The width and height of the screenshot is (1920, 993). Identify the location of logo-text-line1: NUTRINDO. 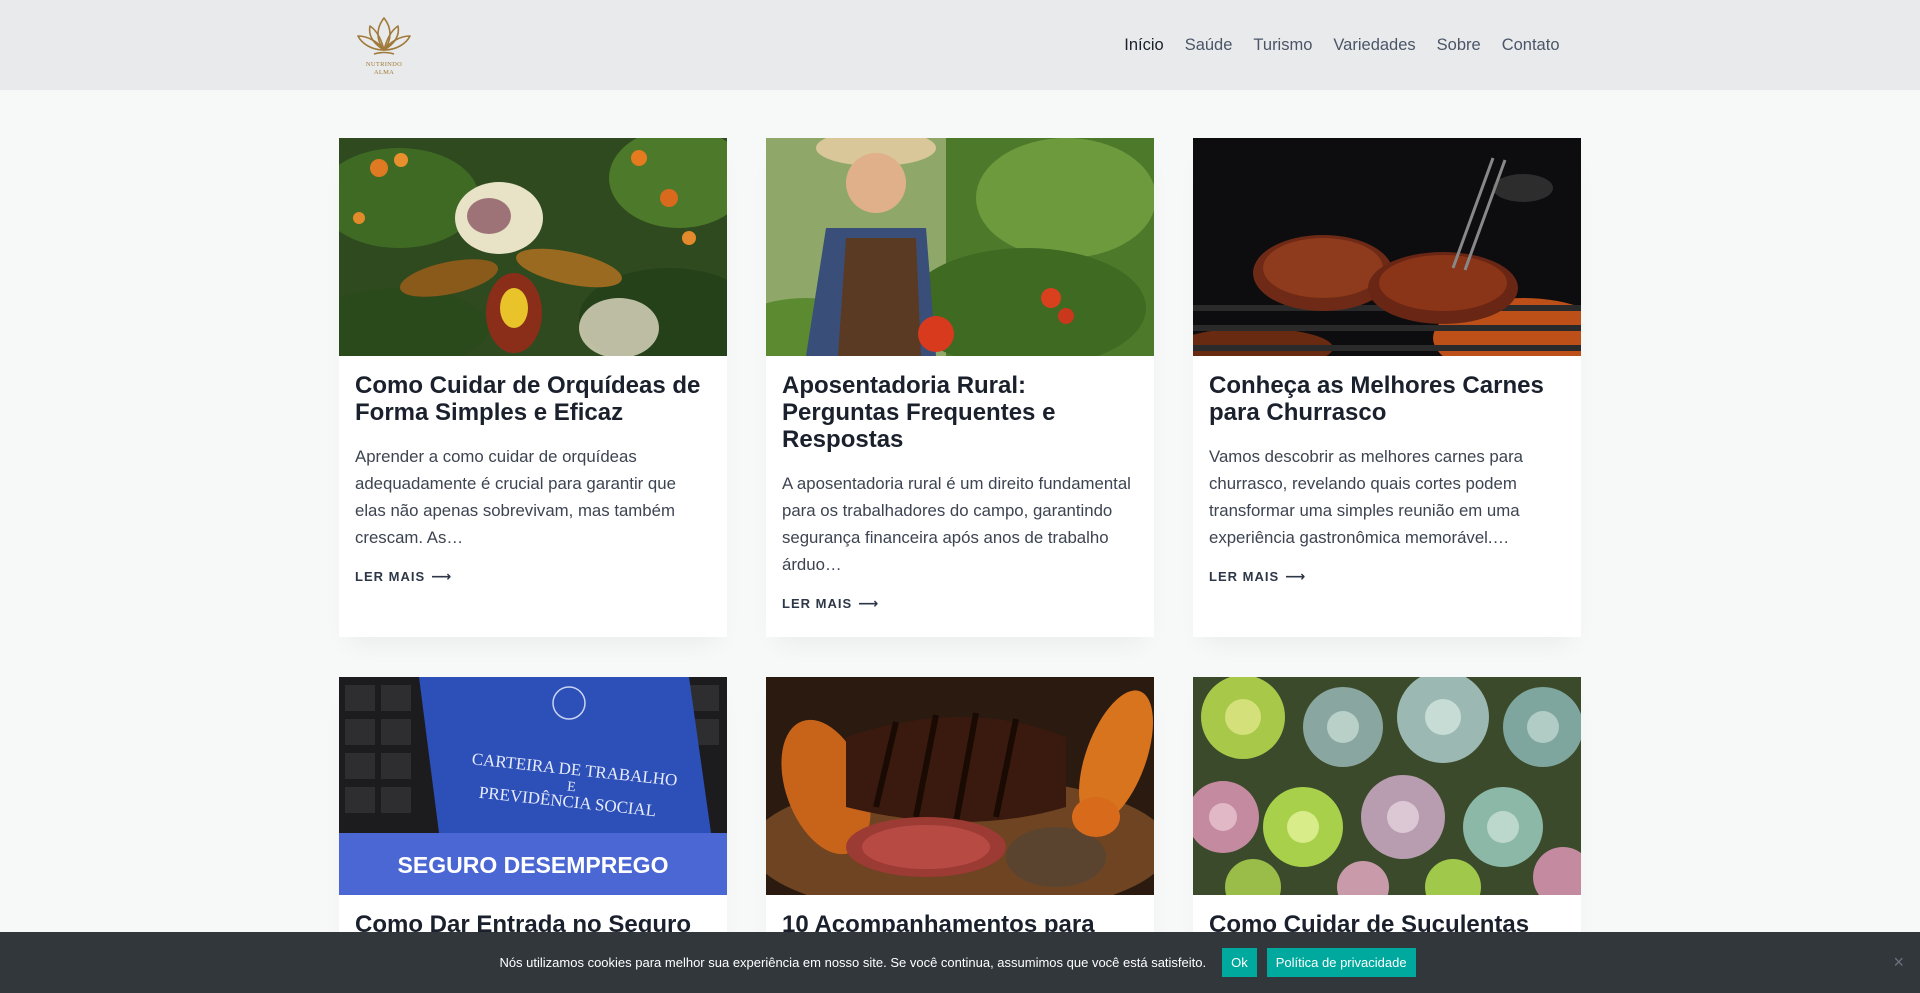
(384, 64).